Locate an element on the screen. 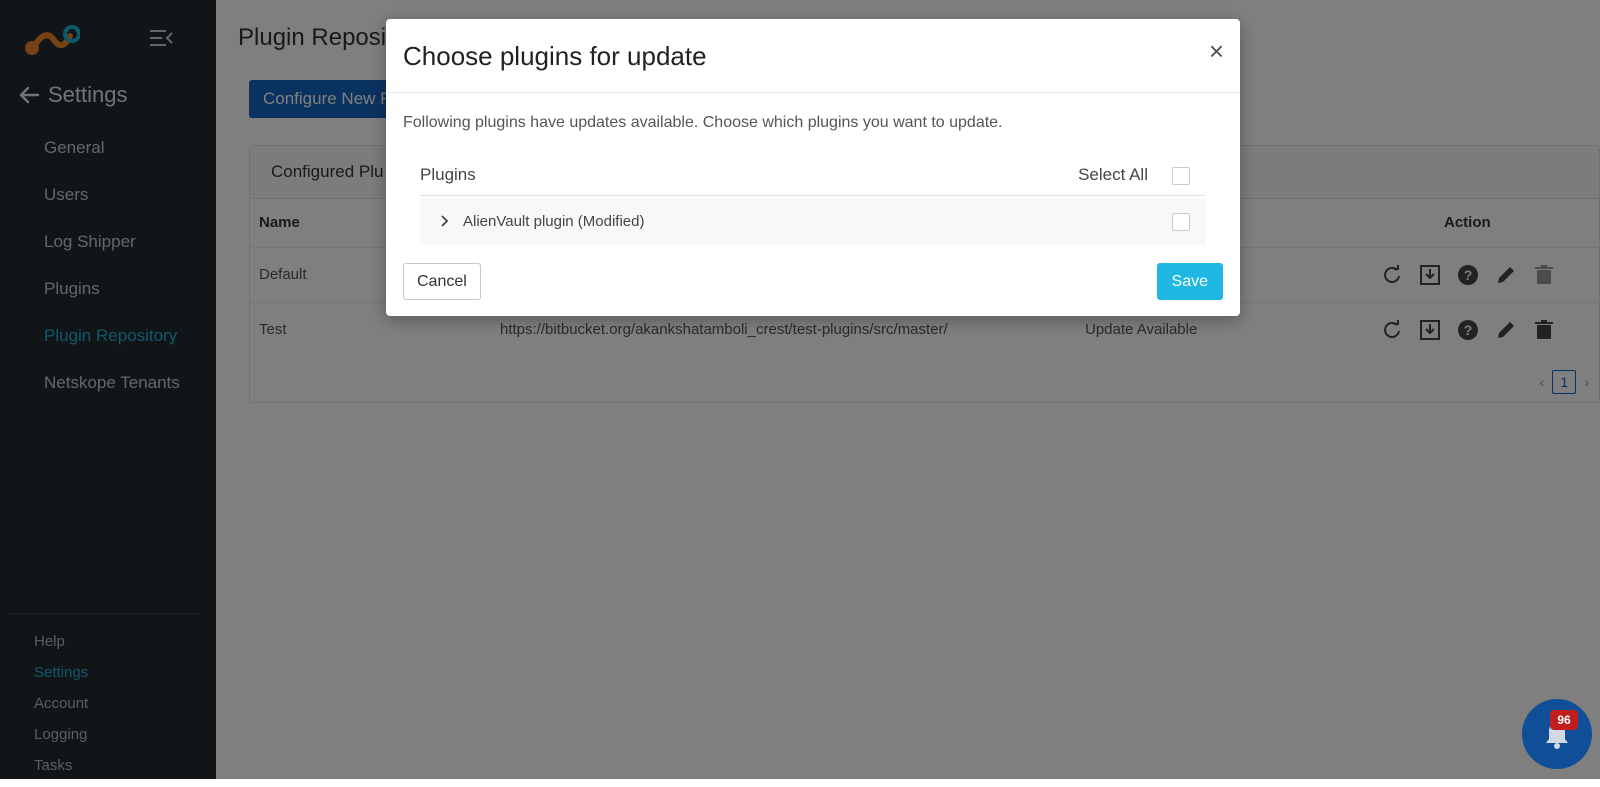 This screenshot has width=1600, height=787. save-button: Save is located at coordinates (1189, 281).